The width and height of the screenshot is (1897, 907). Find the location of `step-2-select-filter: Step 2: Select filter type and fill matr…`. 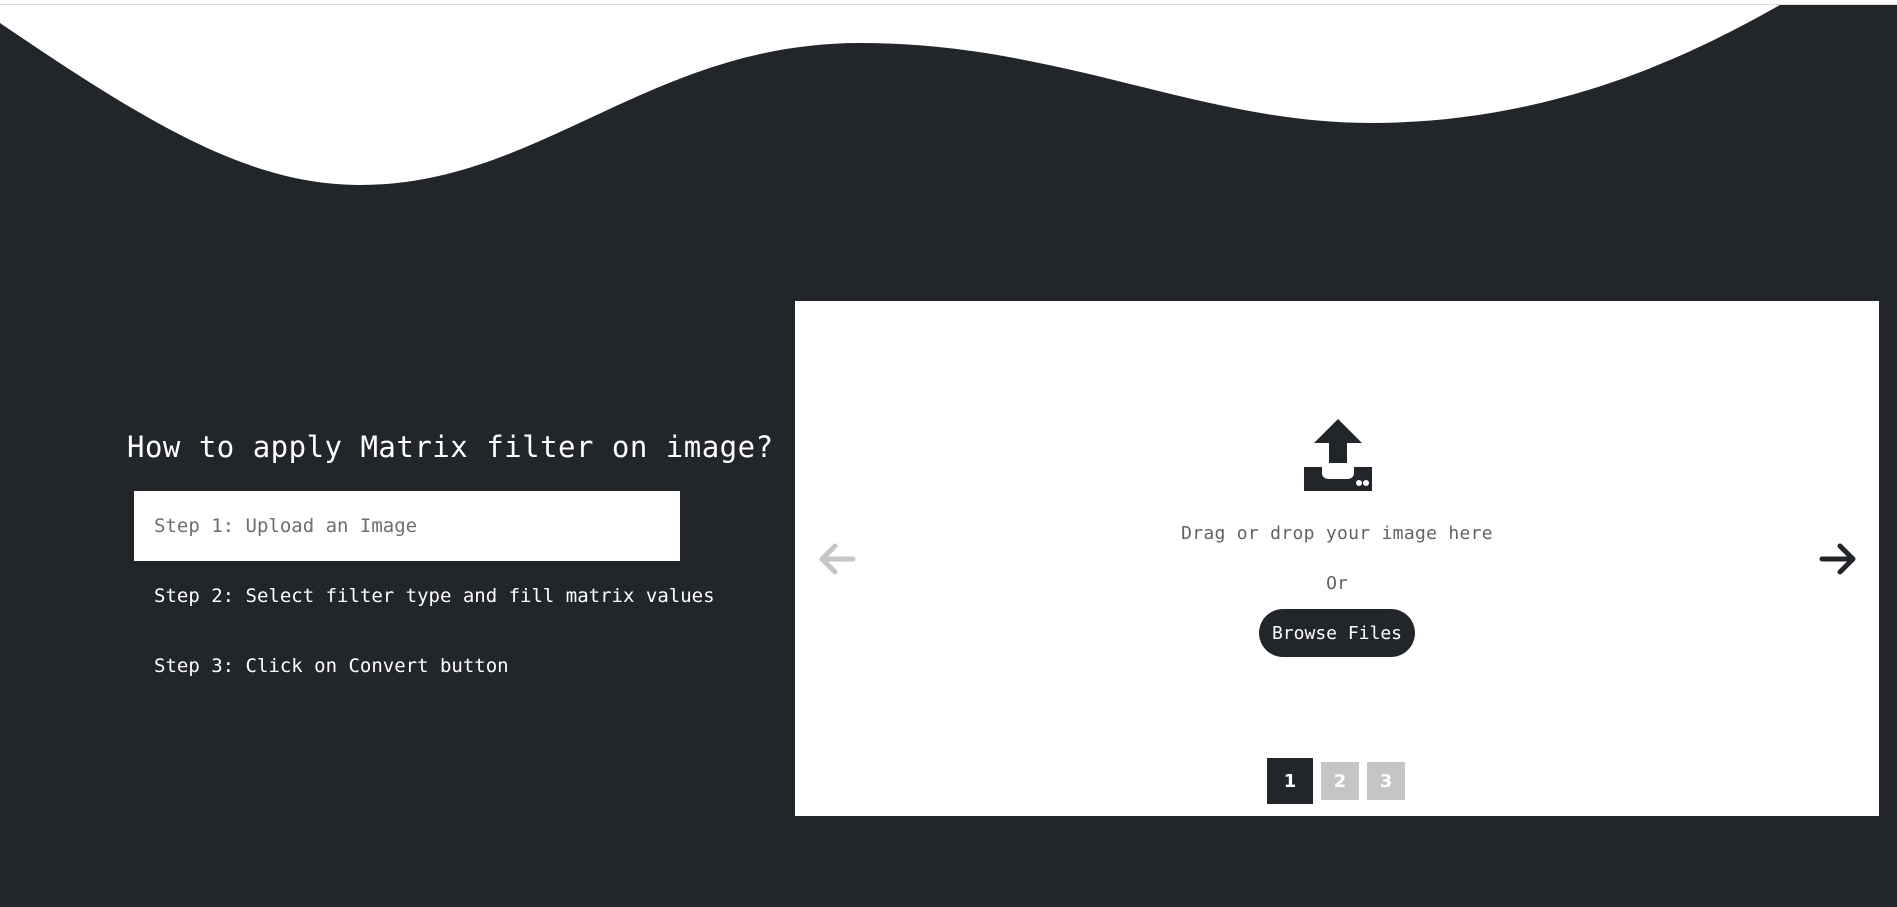

step-2-select-filter: Step 2: Select filter type and fill matr… is located at coordinates (424, 596).